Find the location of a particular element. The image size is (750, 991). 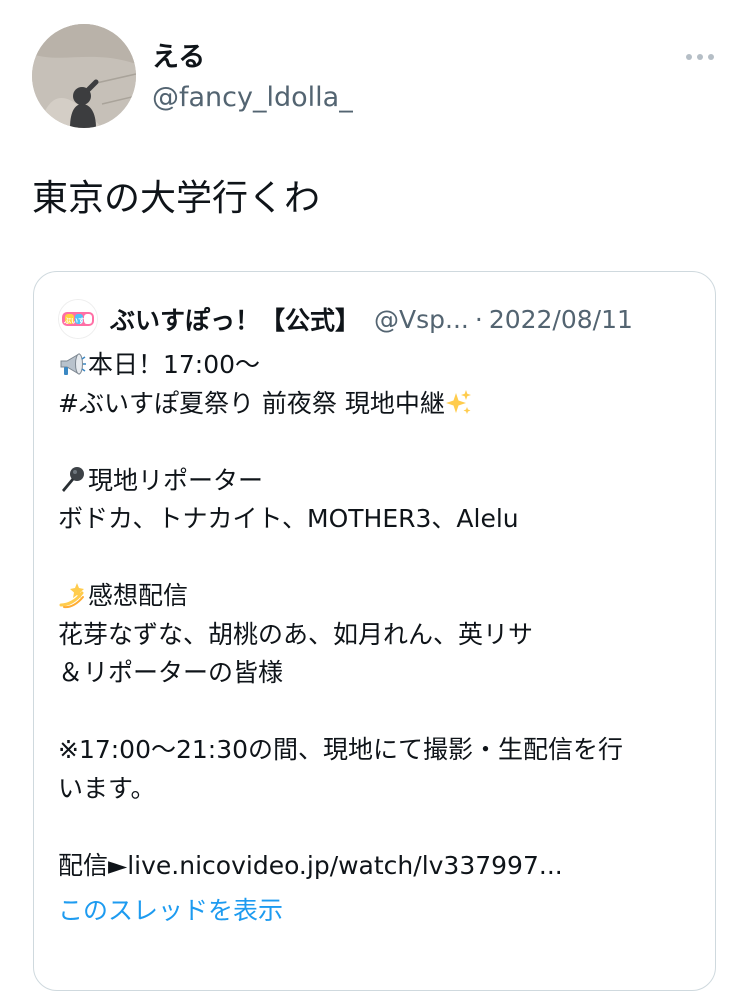

body-text: 現地リポーター is located at coordinates (176, 480).